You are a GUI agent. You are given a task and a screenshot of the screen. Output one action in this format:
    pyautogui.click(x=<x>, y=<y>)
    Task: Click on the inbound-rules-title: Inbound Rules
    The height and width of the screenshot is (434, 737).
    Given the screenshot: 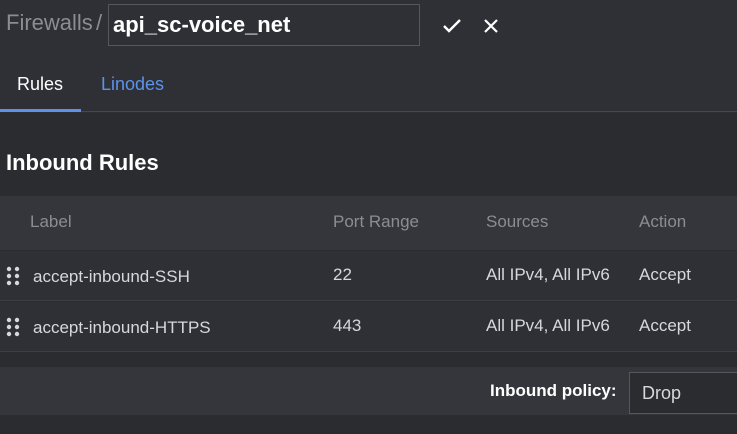 What is the action you would take?
    pyautogui.click(x=82, y=162)
    